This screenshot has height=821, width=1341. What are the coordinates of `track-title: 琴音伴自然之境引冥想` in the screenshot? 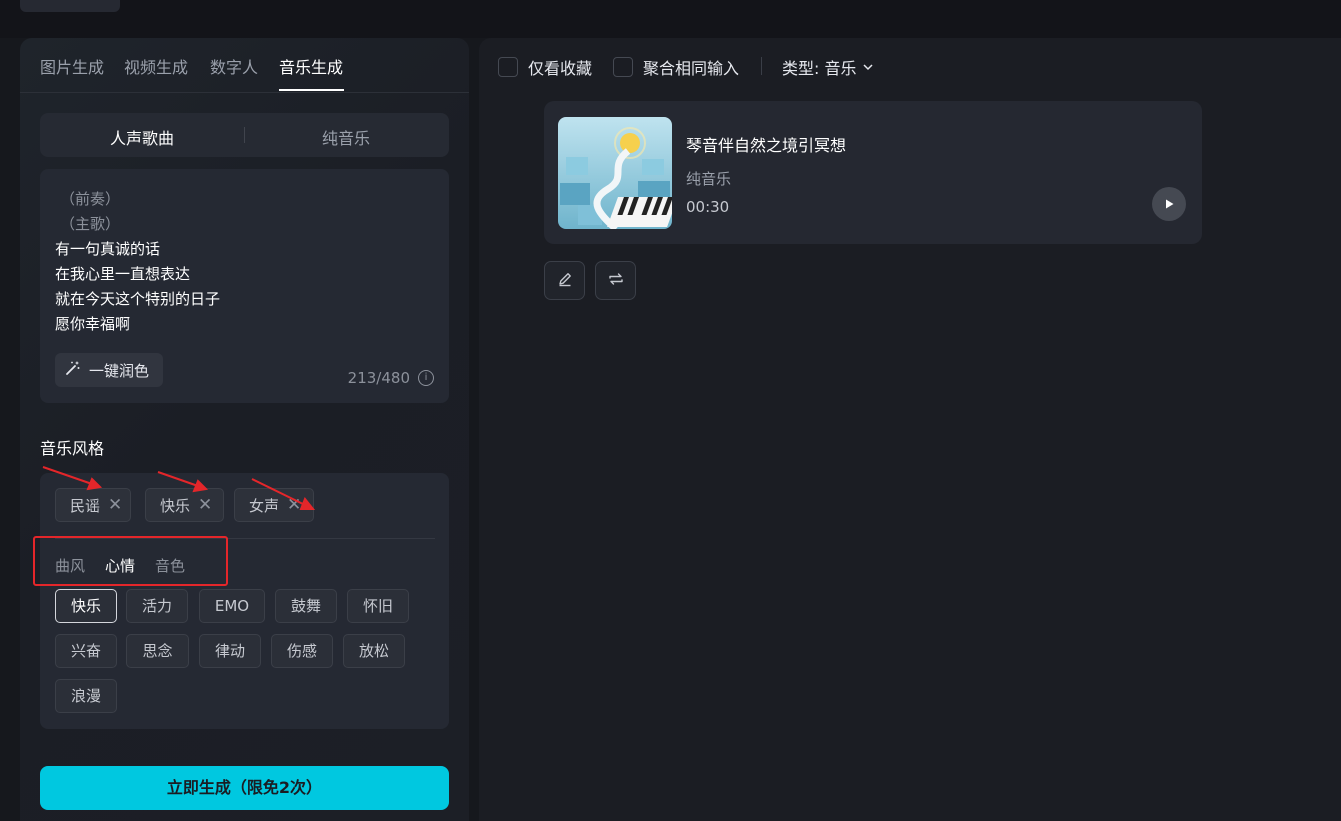 It's located at (766, 145).